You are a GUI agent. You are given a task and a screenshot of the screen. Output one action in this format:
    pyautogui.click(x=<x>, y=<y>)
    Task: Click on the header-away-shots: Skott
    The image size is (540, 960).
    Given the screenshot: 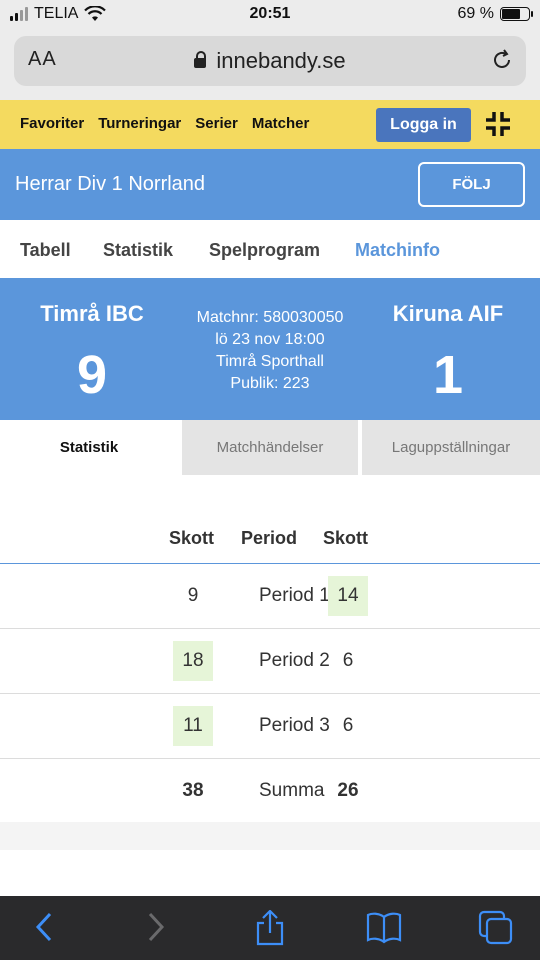 What is the action you would take?
    pyautogui.click(x=345, y=538)
    